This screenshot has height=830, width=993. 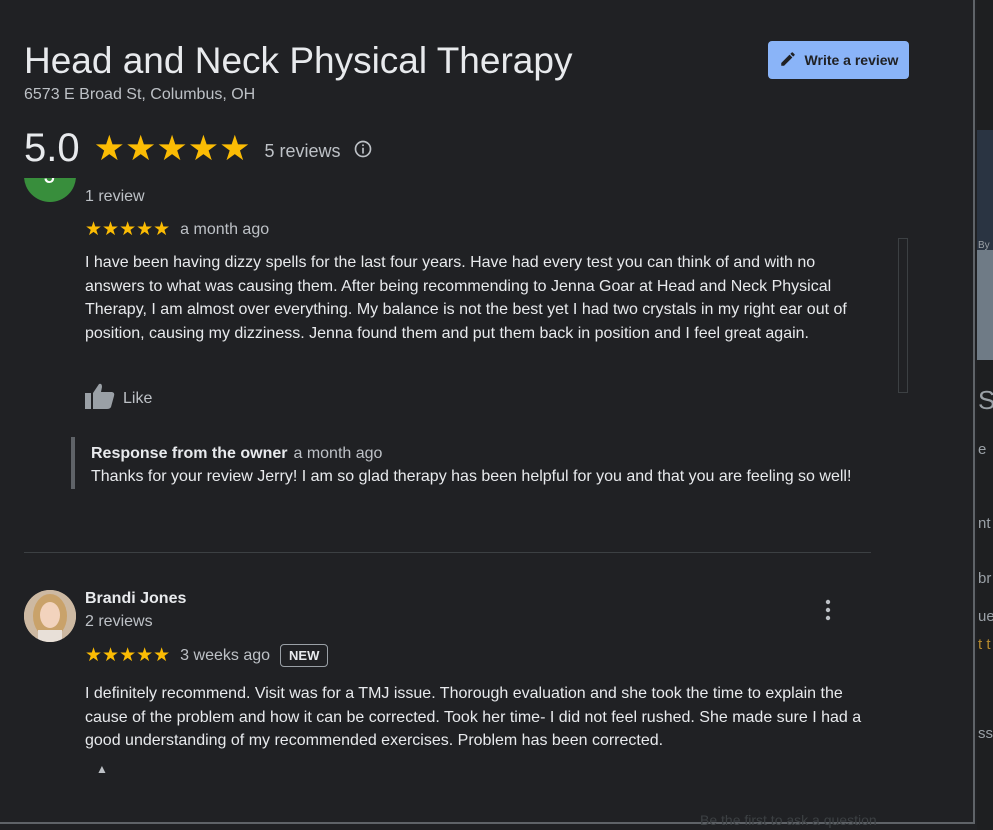 What do you see at coordinates (447, 552) in the screenshot?
I see `divider` at bounding box center [447, 552].